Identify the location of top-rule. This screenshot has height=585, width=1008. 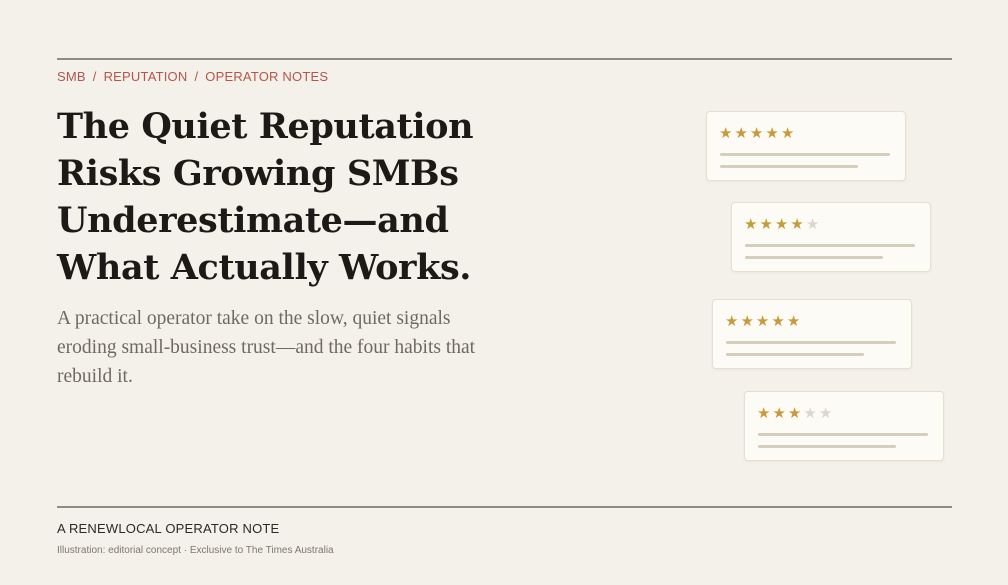
(504, 59).